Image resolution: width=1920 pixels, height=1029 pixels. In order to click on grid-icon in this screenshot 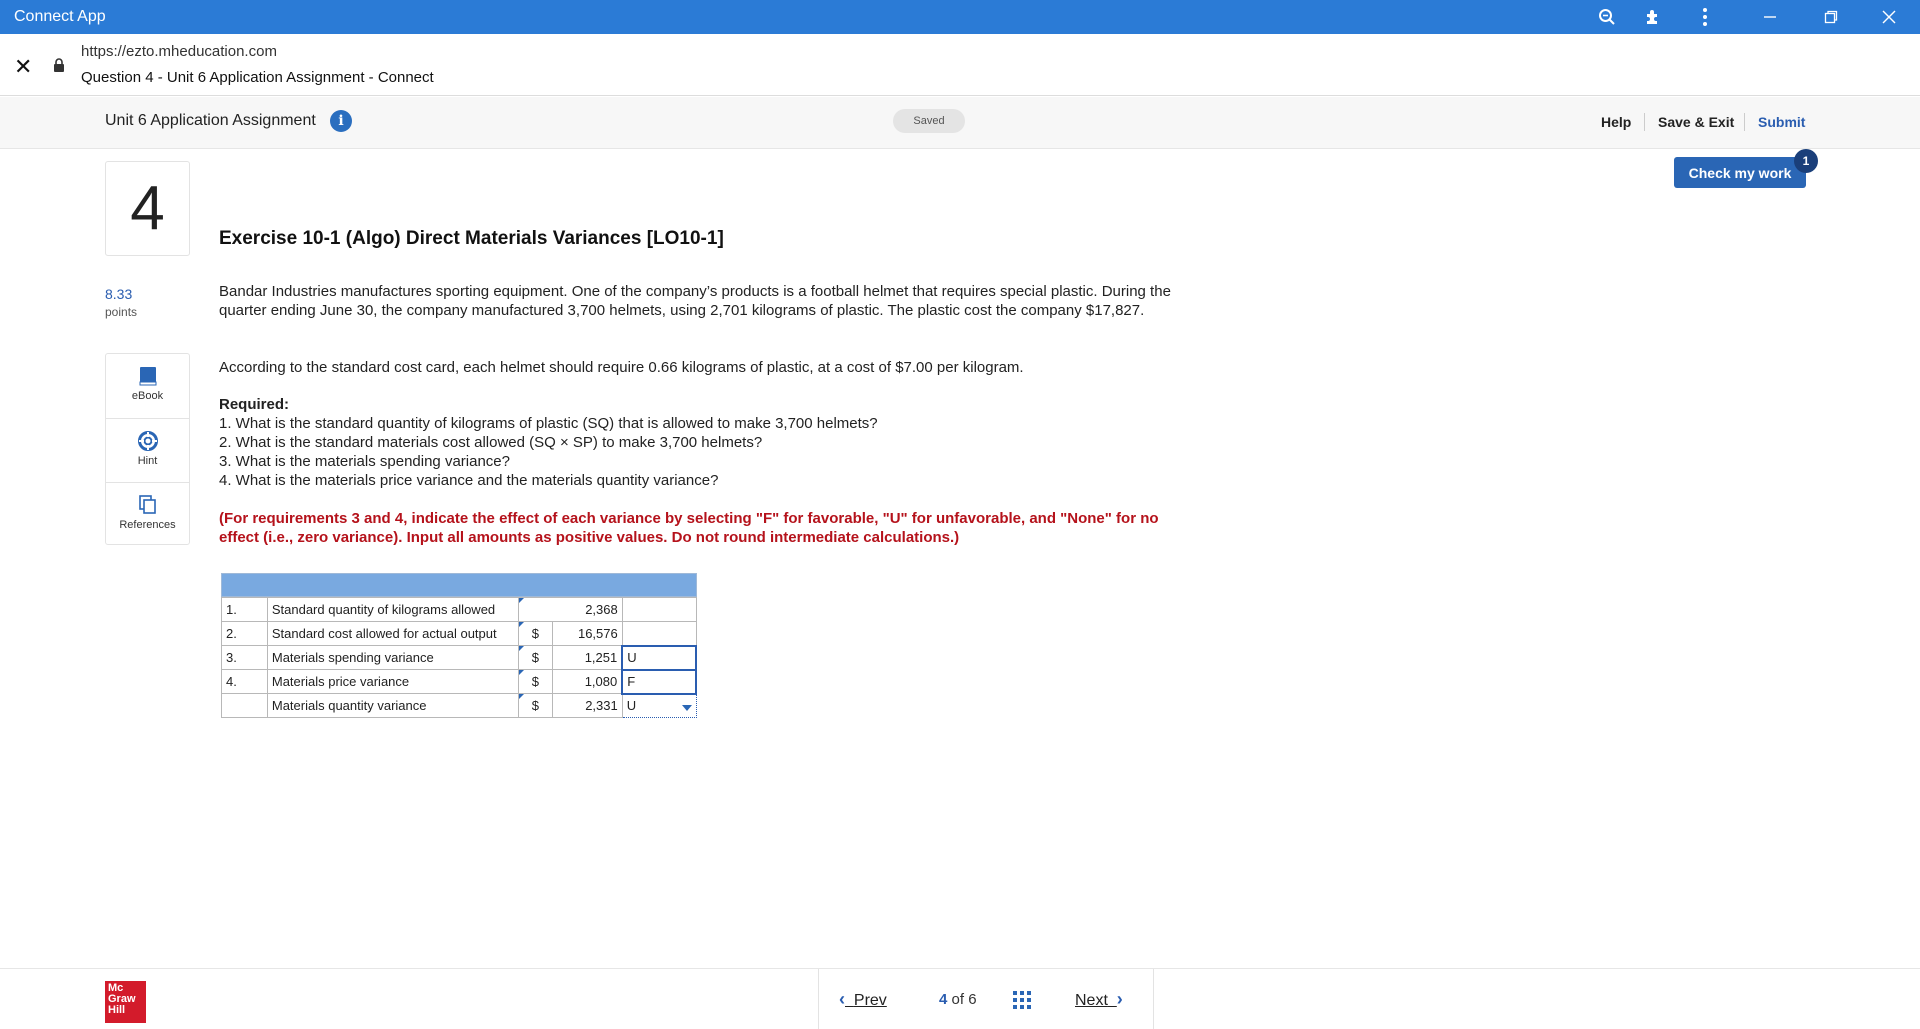, I will do `click(1022, 1000)`.